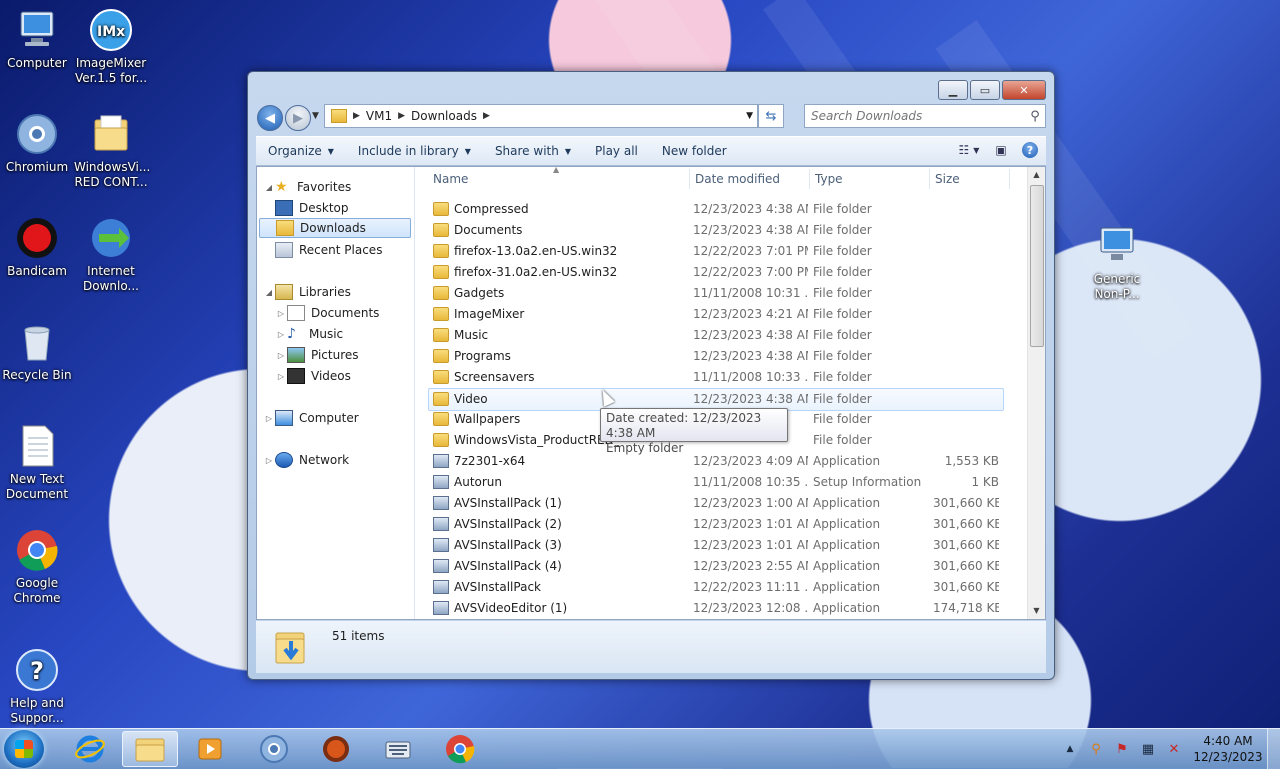 The image size is (1280, 769). Describe the element at coordinates (915, 116) in the screenshot. I see `search-input` at that location.